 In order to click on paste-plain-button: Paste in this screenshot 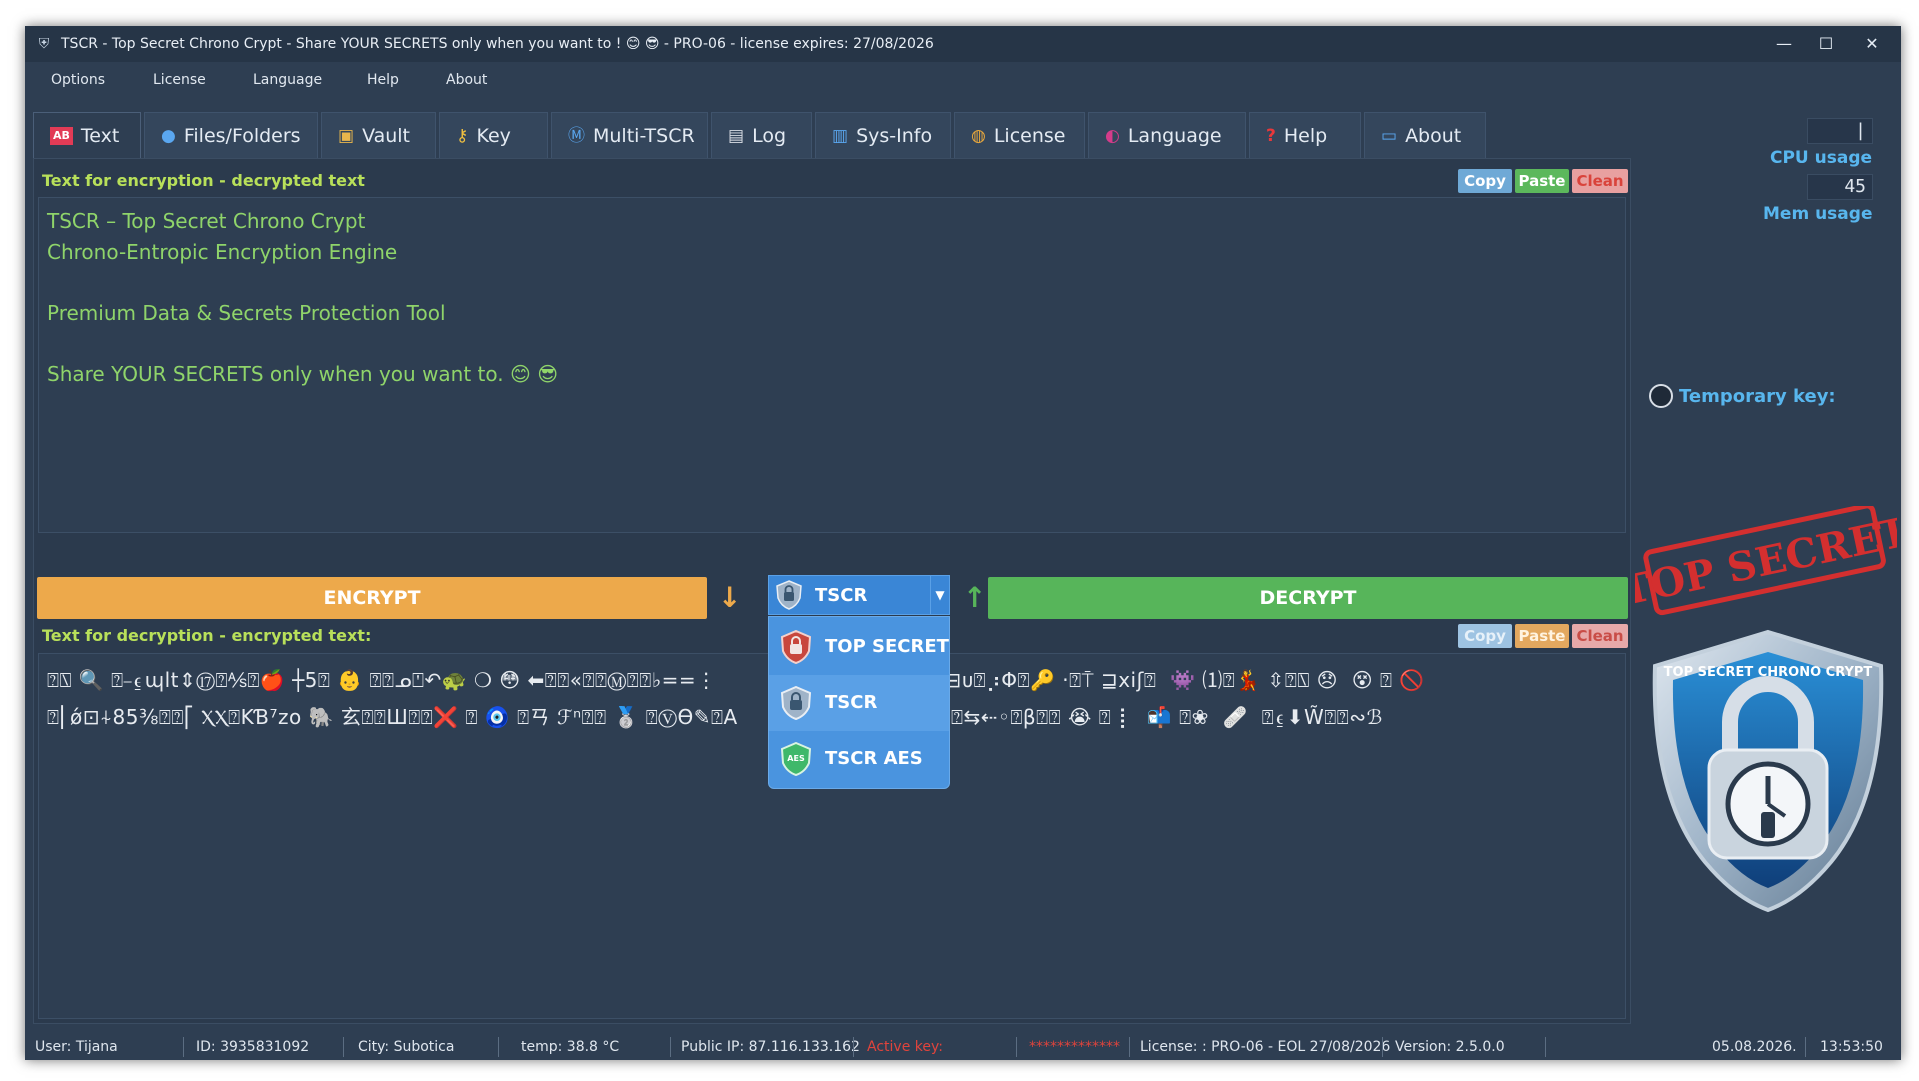, I will do `click(1542, 181)`.